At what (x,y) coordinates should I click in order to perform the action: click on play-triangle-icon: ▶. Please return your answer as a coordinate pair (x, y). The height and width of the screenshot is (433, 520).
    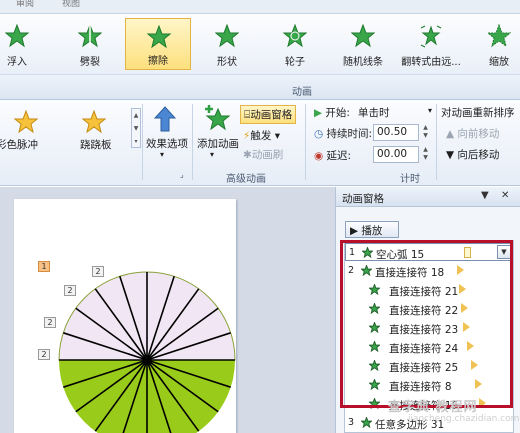
    Looking at the image, I should click on (318, 113).